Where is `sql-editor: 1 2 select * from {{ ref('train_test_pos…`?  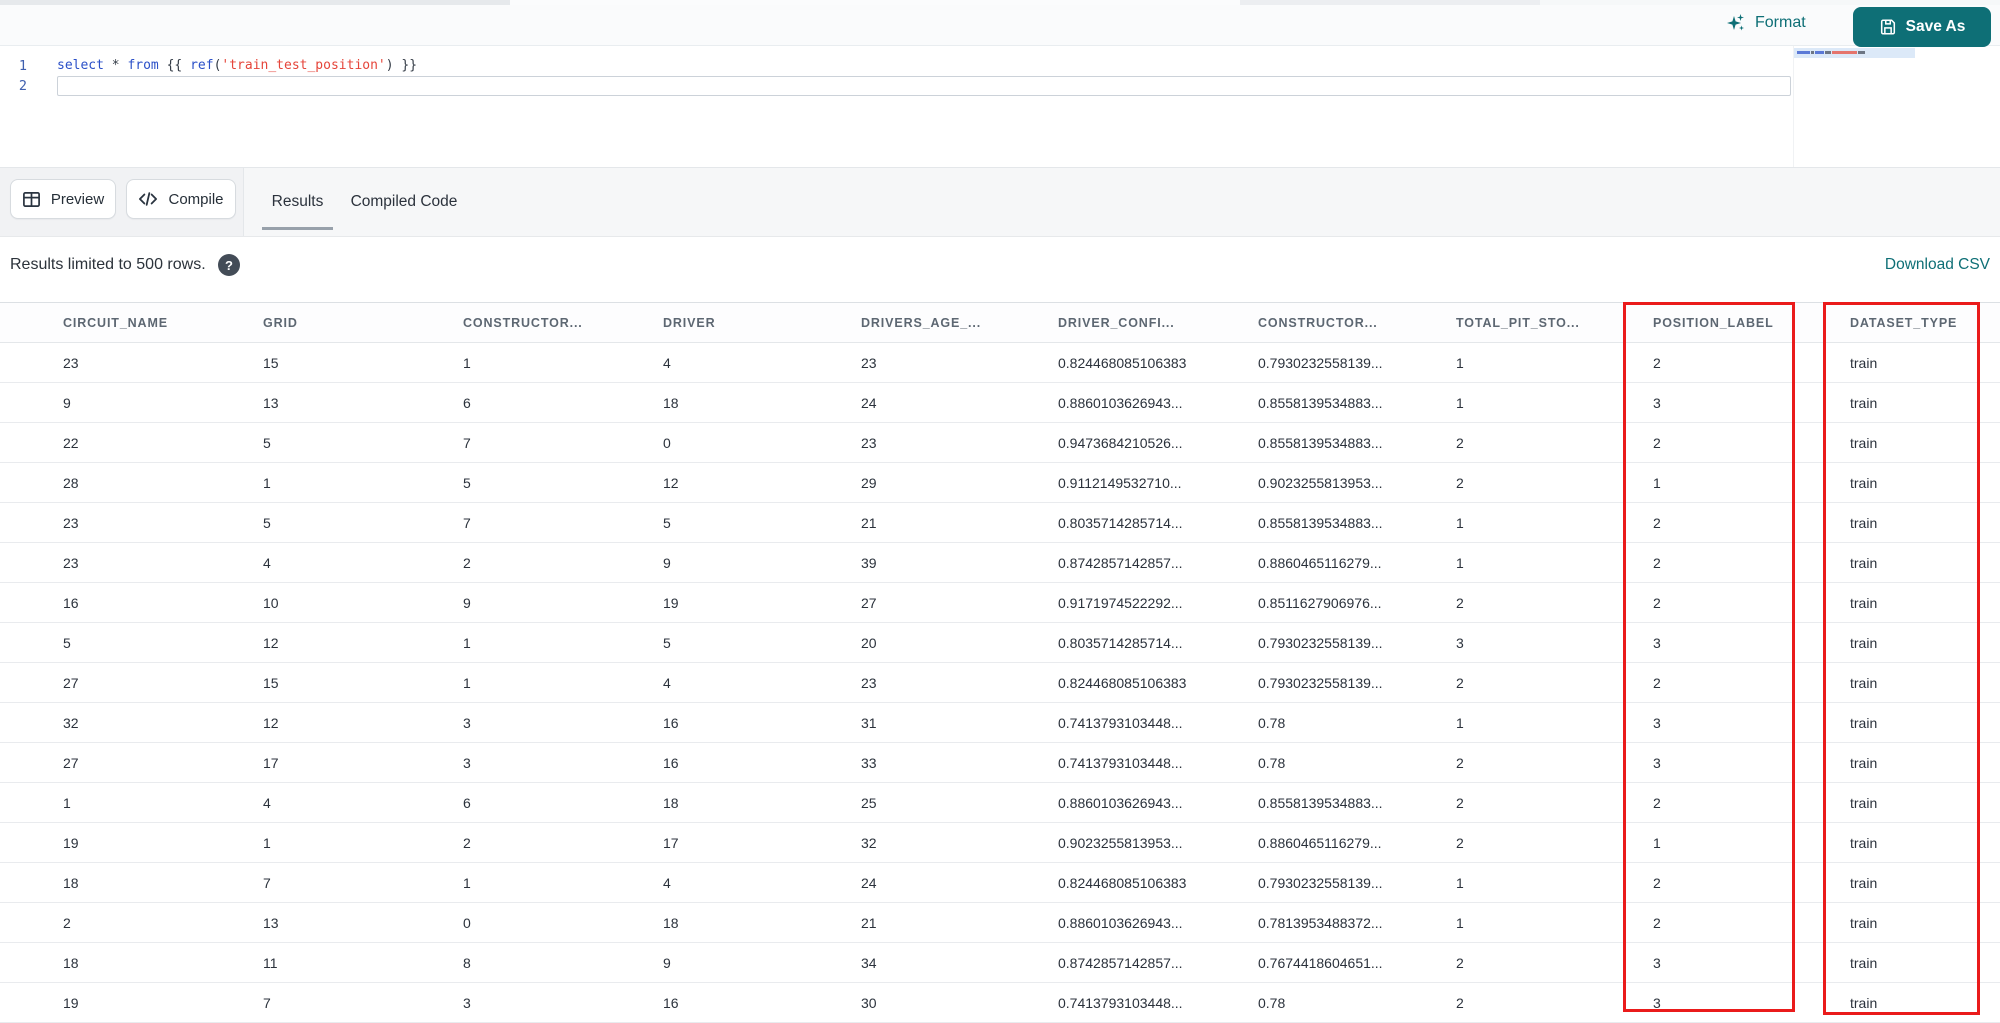
sql-editor: 1 2 select * from {{ ref('train_test_pos… is located at coordinates (1000, 106).